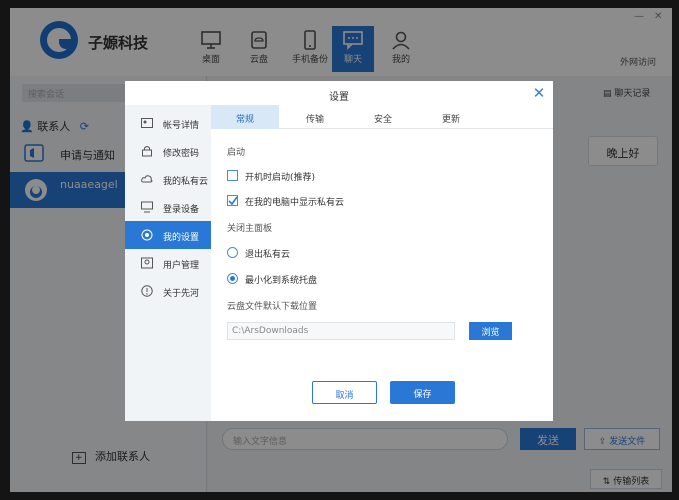 This screenshot has width=679, height=500. I want to click on browse-button: 浏览, so click(490, 331).